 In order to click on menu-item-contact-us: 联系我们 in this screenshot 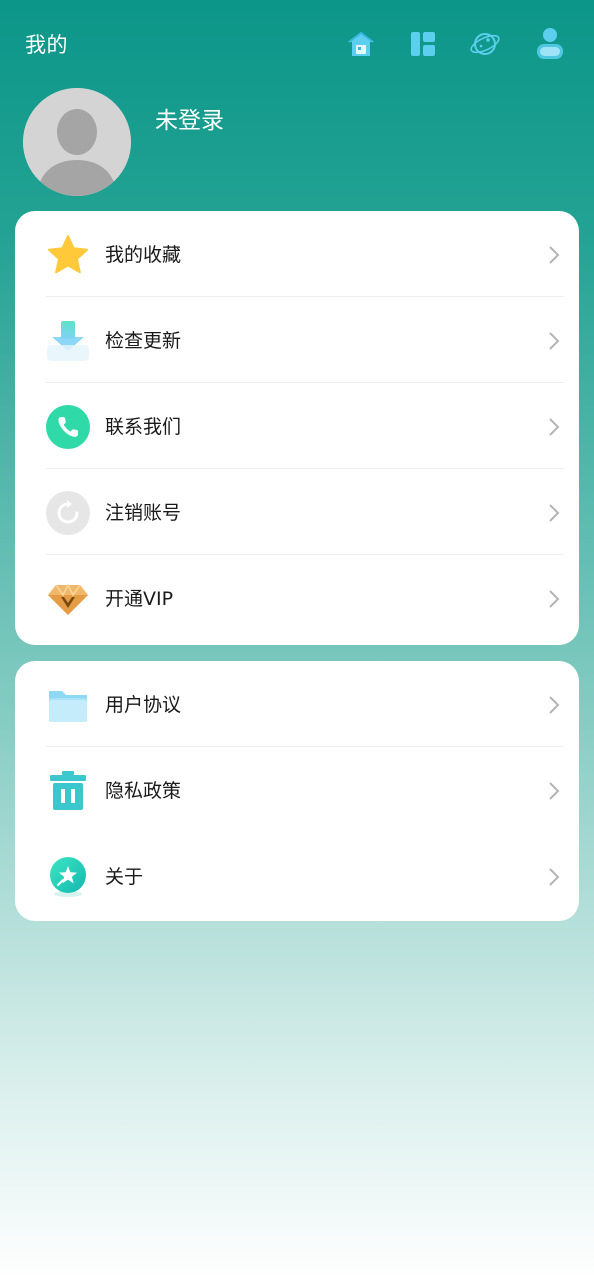, I will do `click(297, 426)`.